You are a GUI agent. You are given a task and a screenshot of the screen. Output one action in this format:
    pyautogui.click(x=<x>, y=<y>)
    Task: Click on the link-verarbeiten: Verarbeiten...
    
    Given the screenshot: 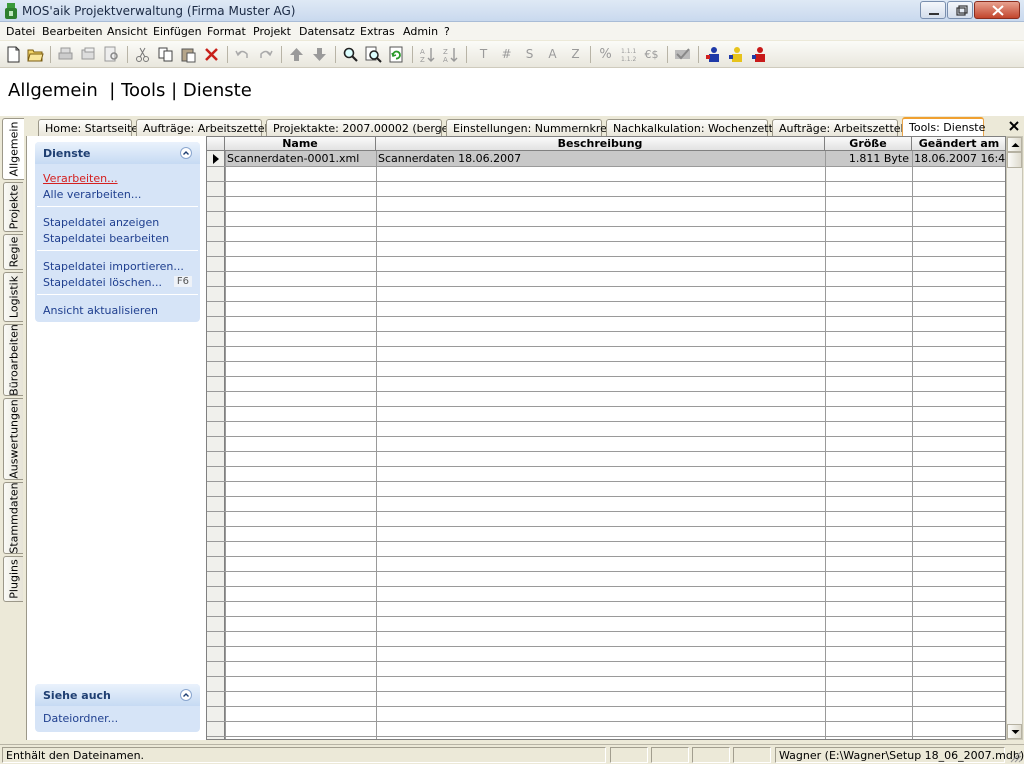 What is the action you would take?
    pyautogui.click(x=80, y=178)
    